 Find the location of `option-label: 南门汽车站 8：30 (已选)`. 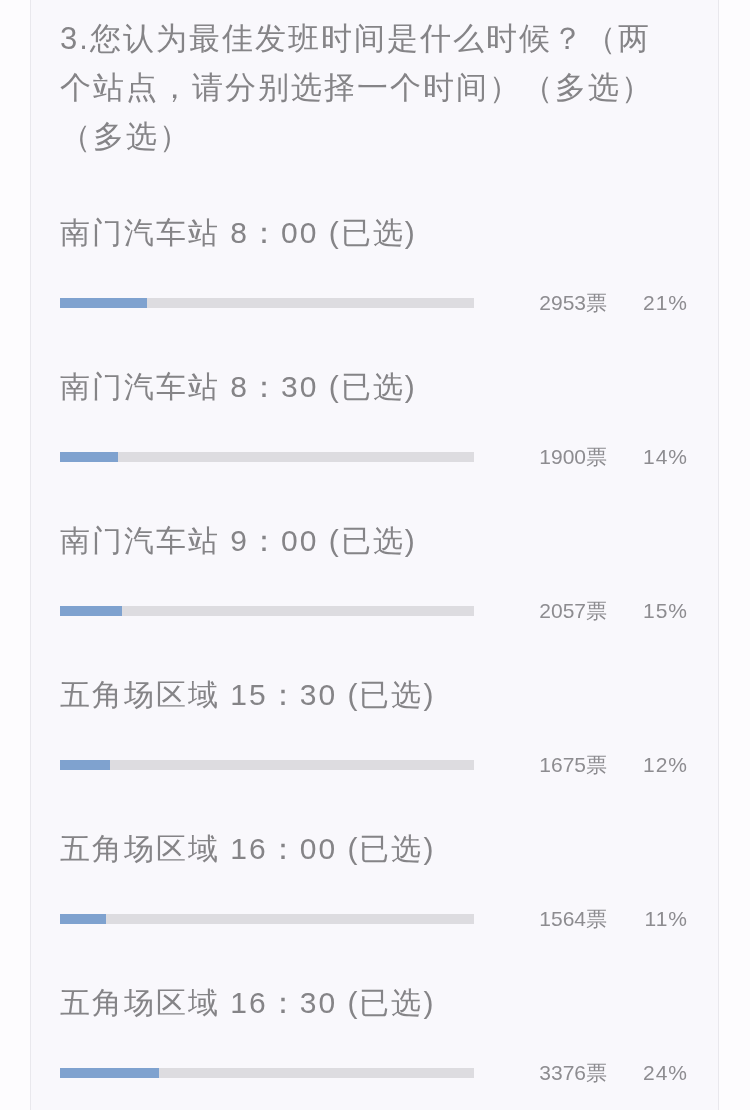

option-label: 南门汽车站 8：30 (已选) is located at coordinates (239, 387).